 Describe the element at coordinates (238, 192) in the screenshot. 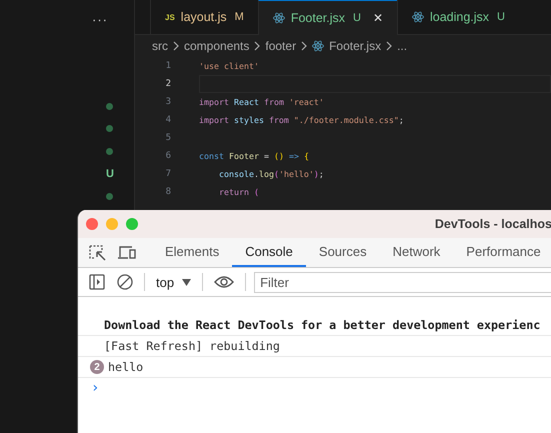

I see `code-line: return (` at that location.